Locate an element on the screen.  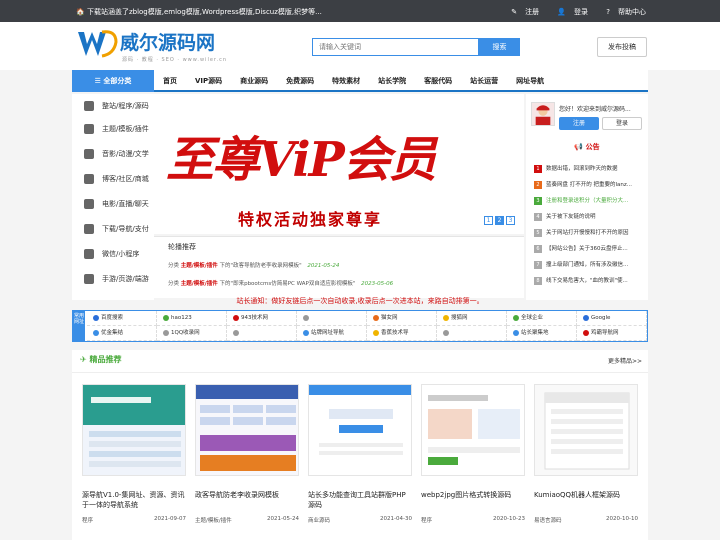
home-icon: 🏠 is located at coordinates (80, 12).